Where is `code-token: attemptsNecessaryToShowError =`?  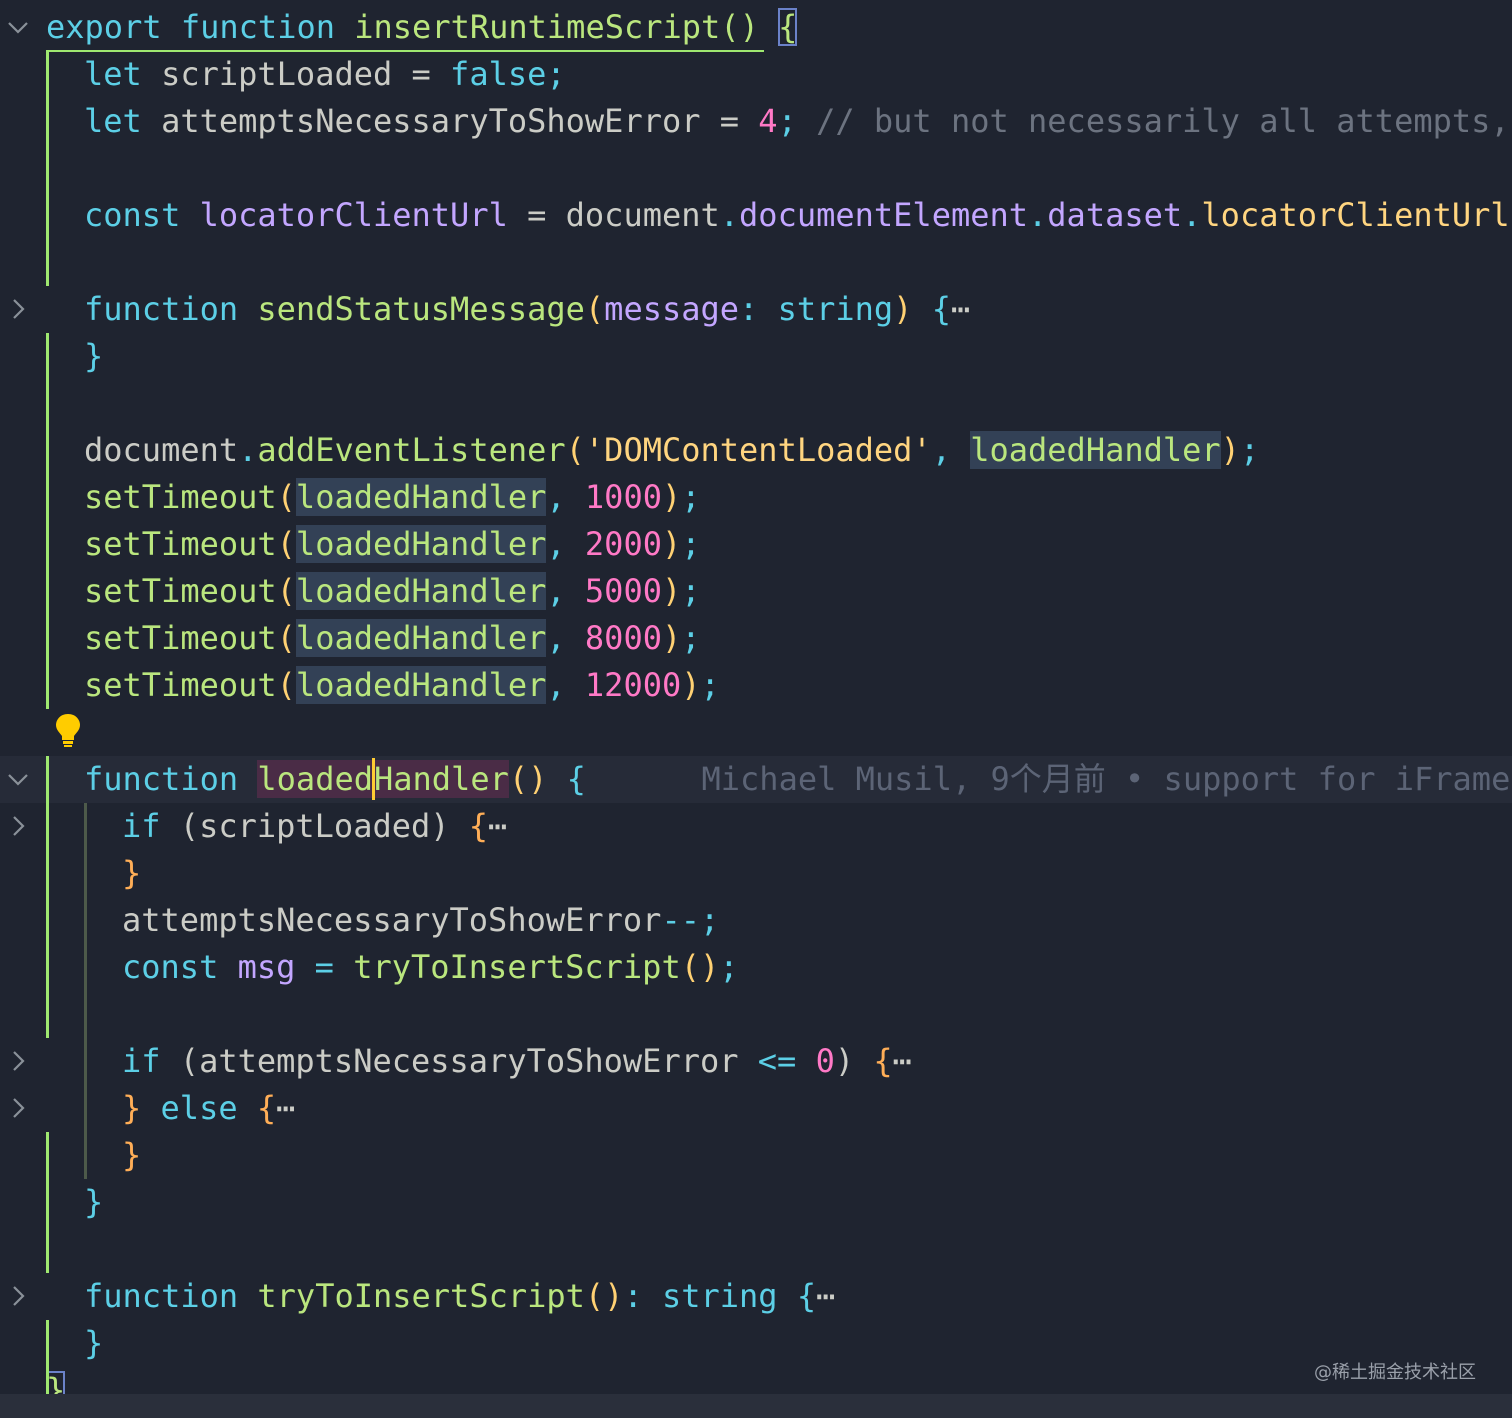
code-token: attemptsNecessaryToShowError = is located at coordinates (450, 121).